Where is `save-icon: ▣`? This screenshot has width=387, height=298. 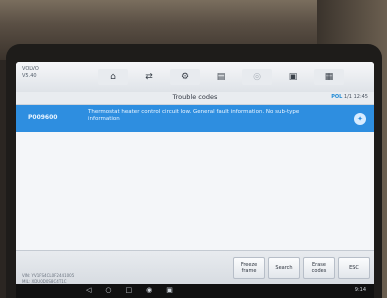
save-icon: ▣ is located at coordinates (293, 77).